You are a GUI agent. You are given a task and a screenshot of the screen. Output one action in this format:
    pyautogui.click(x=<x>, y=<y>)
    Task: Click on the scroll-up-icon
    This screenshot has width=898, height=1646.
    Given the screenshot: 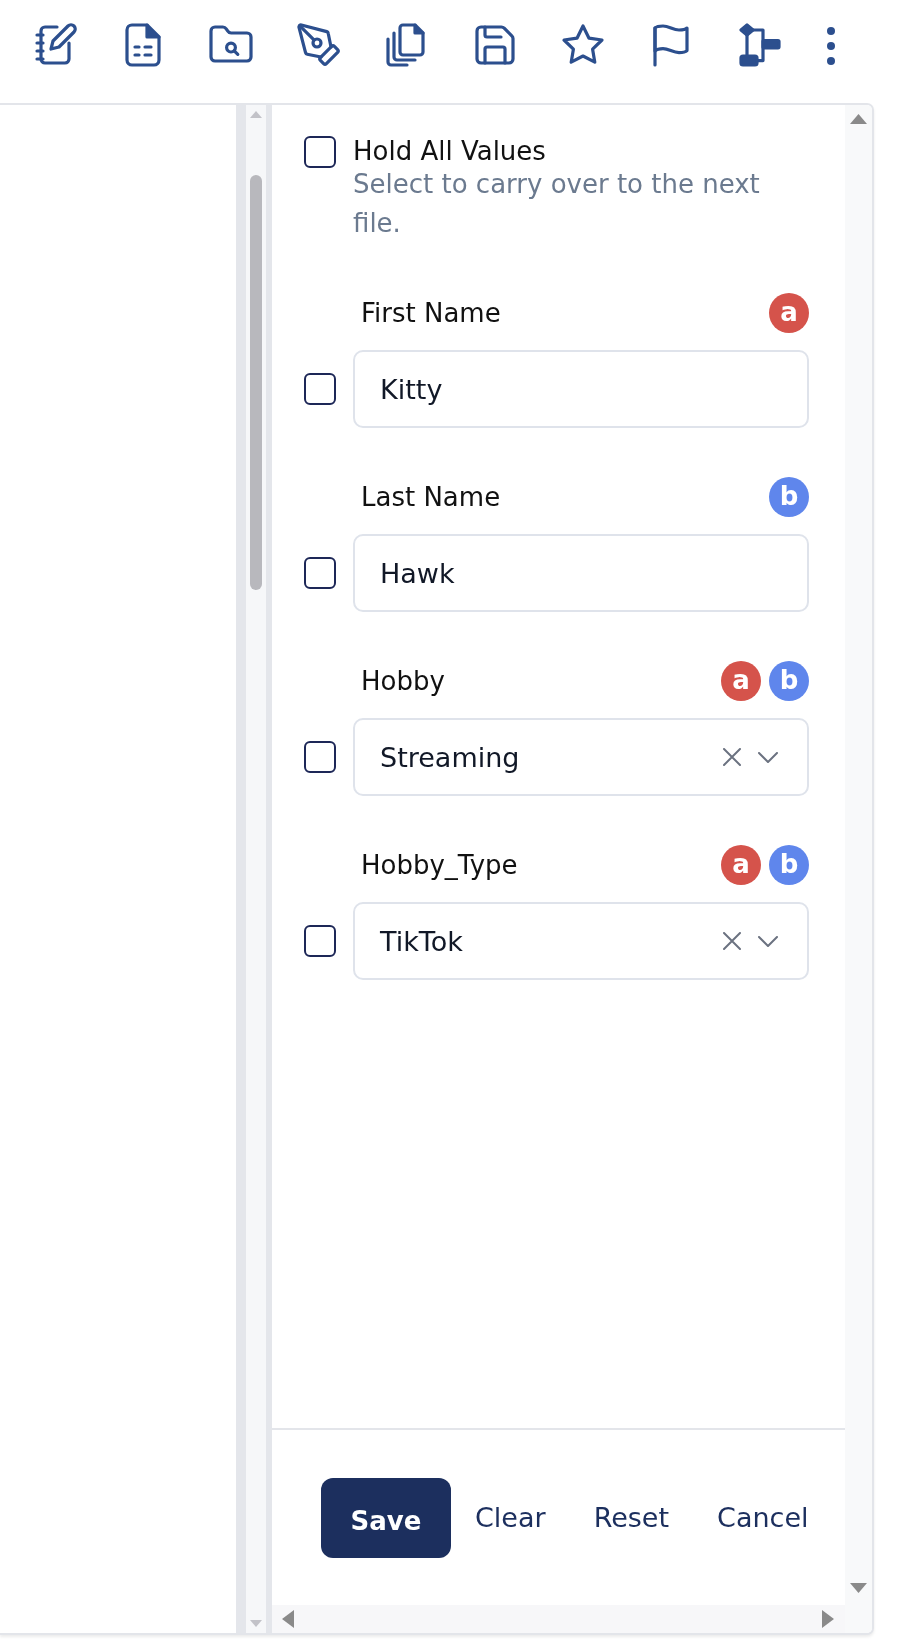 What is the action you would take?
    pyautogui.click(x=858, y=119)
    